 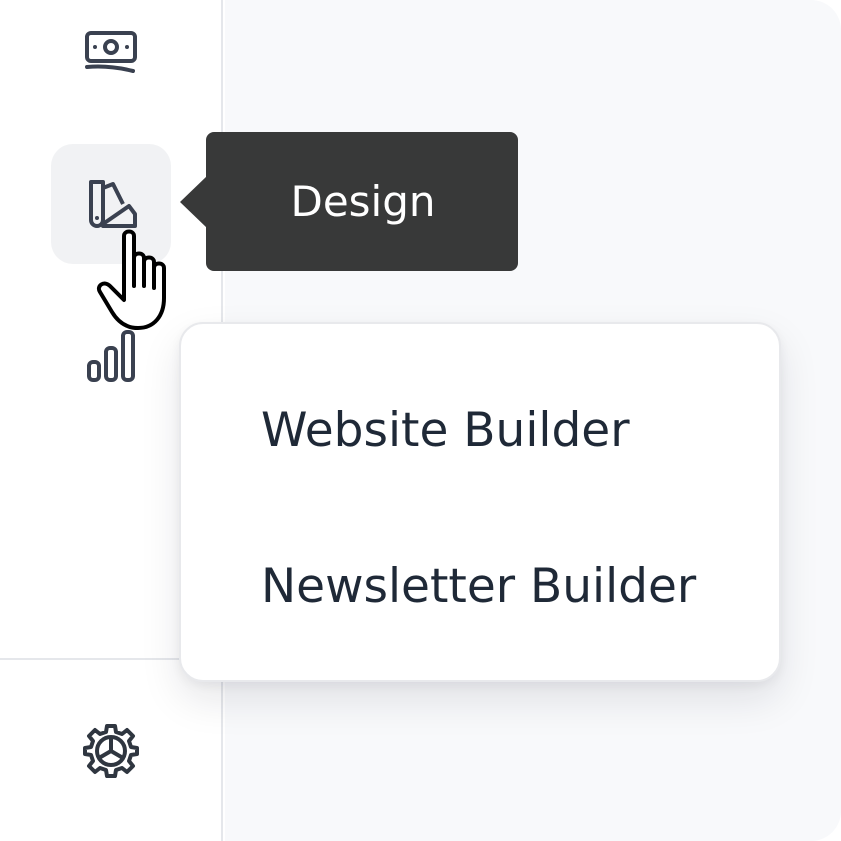 What do you see at coordinates (111, 52) in the screenshot?
I see `money-icon` at bounding box center [111, 52].